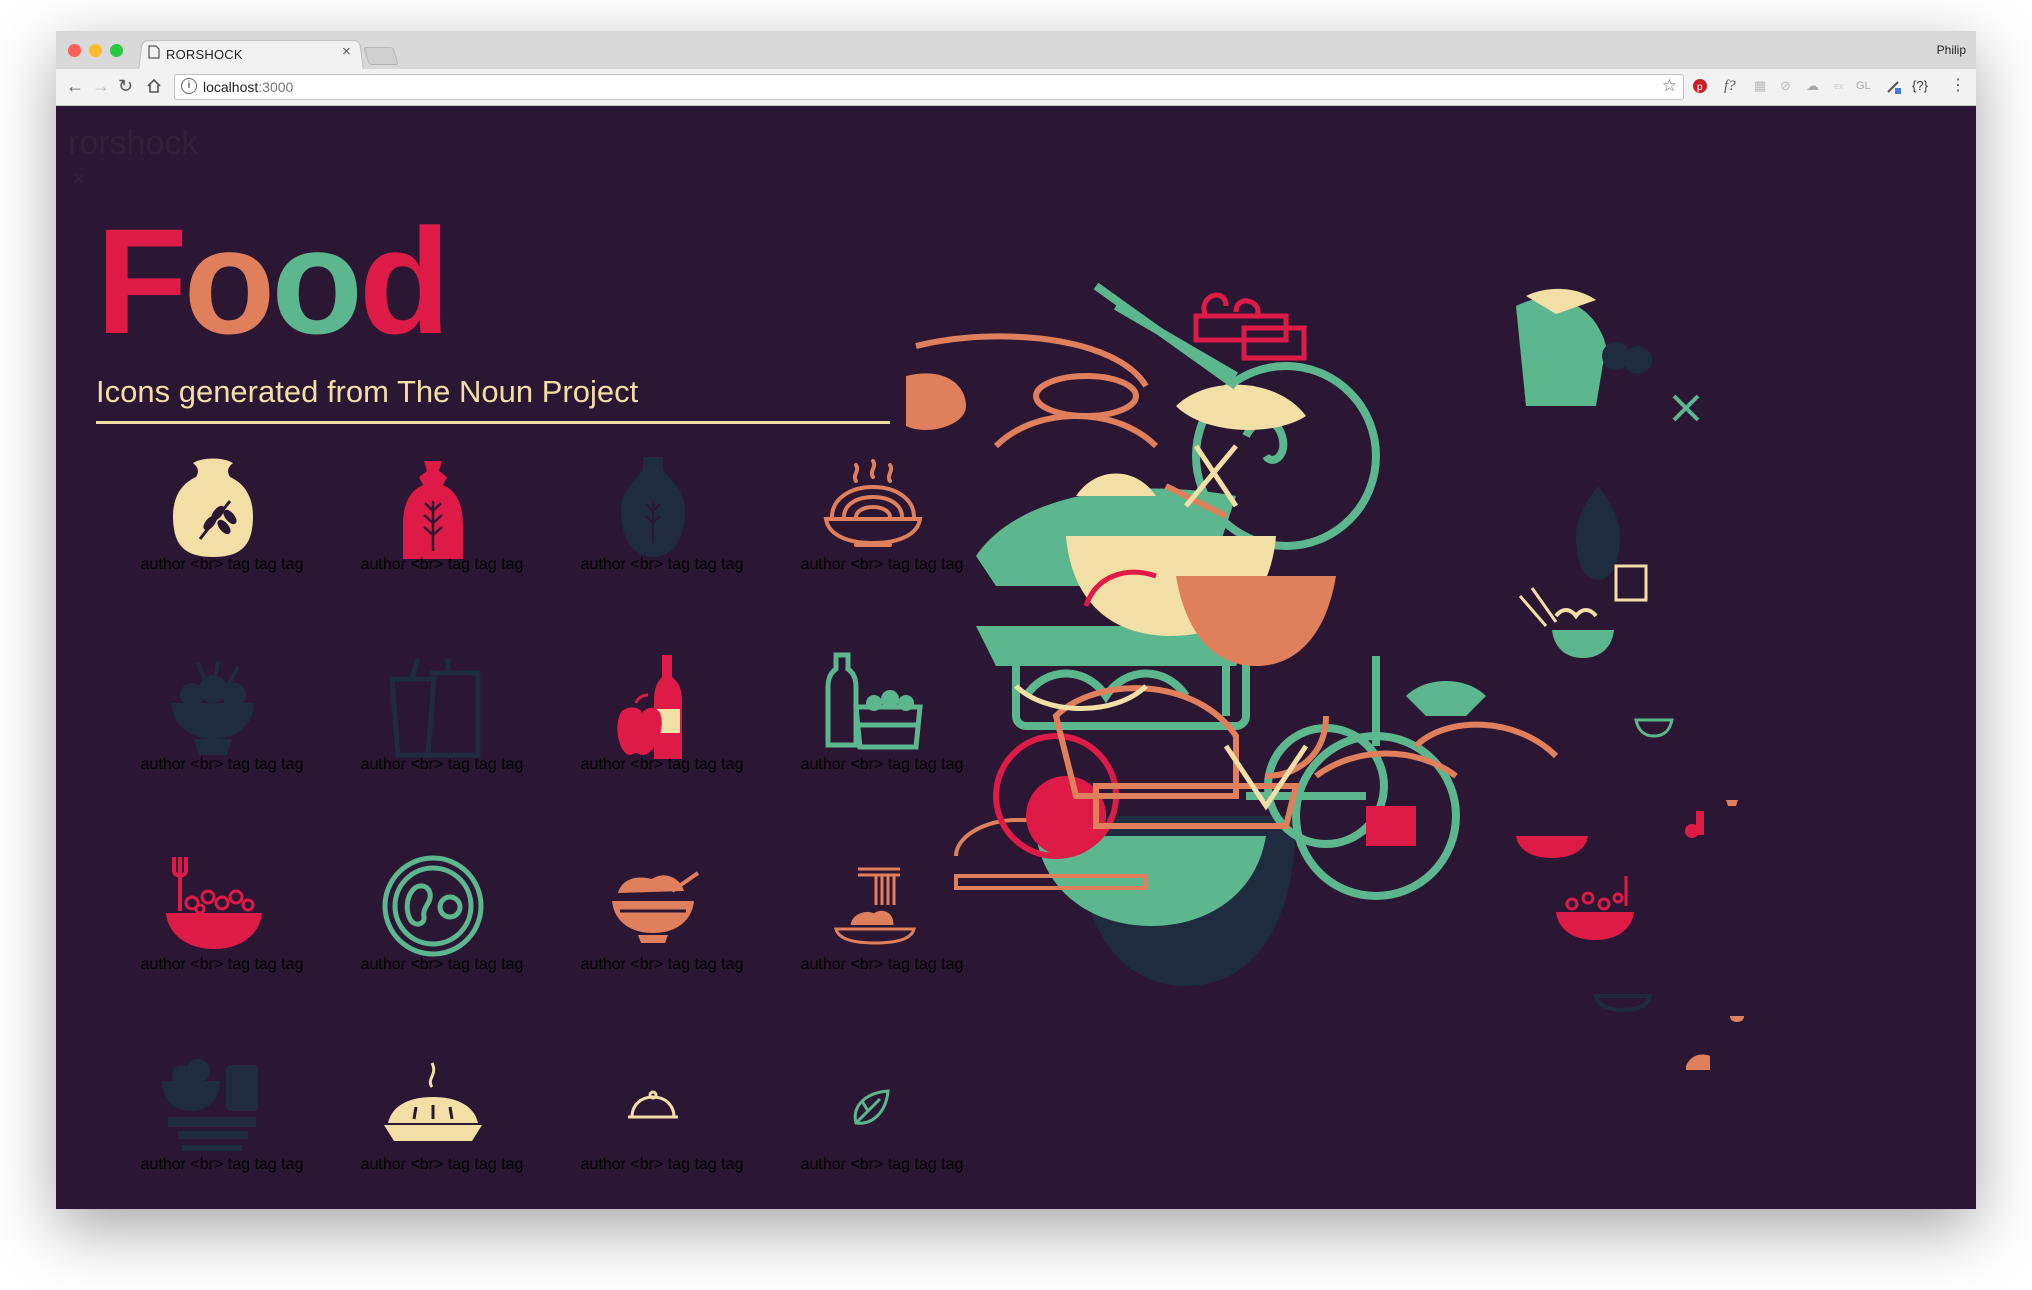 The image size is (2032, 1290). I want to click on tab-bar: RORSHOCK × Philip, so click(1016, 51).